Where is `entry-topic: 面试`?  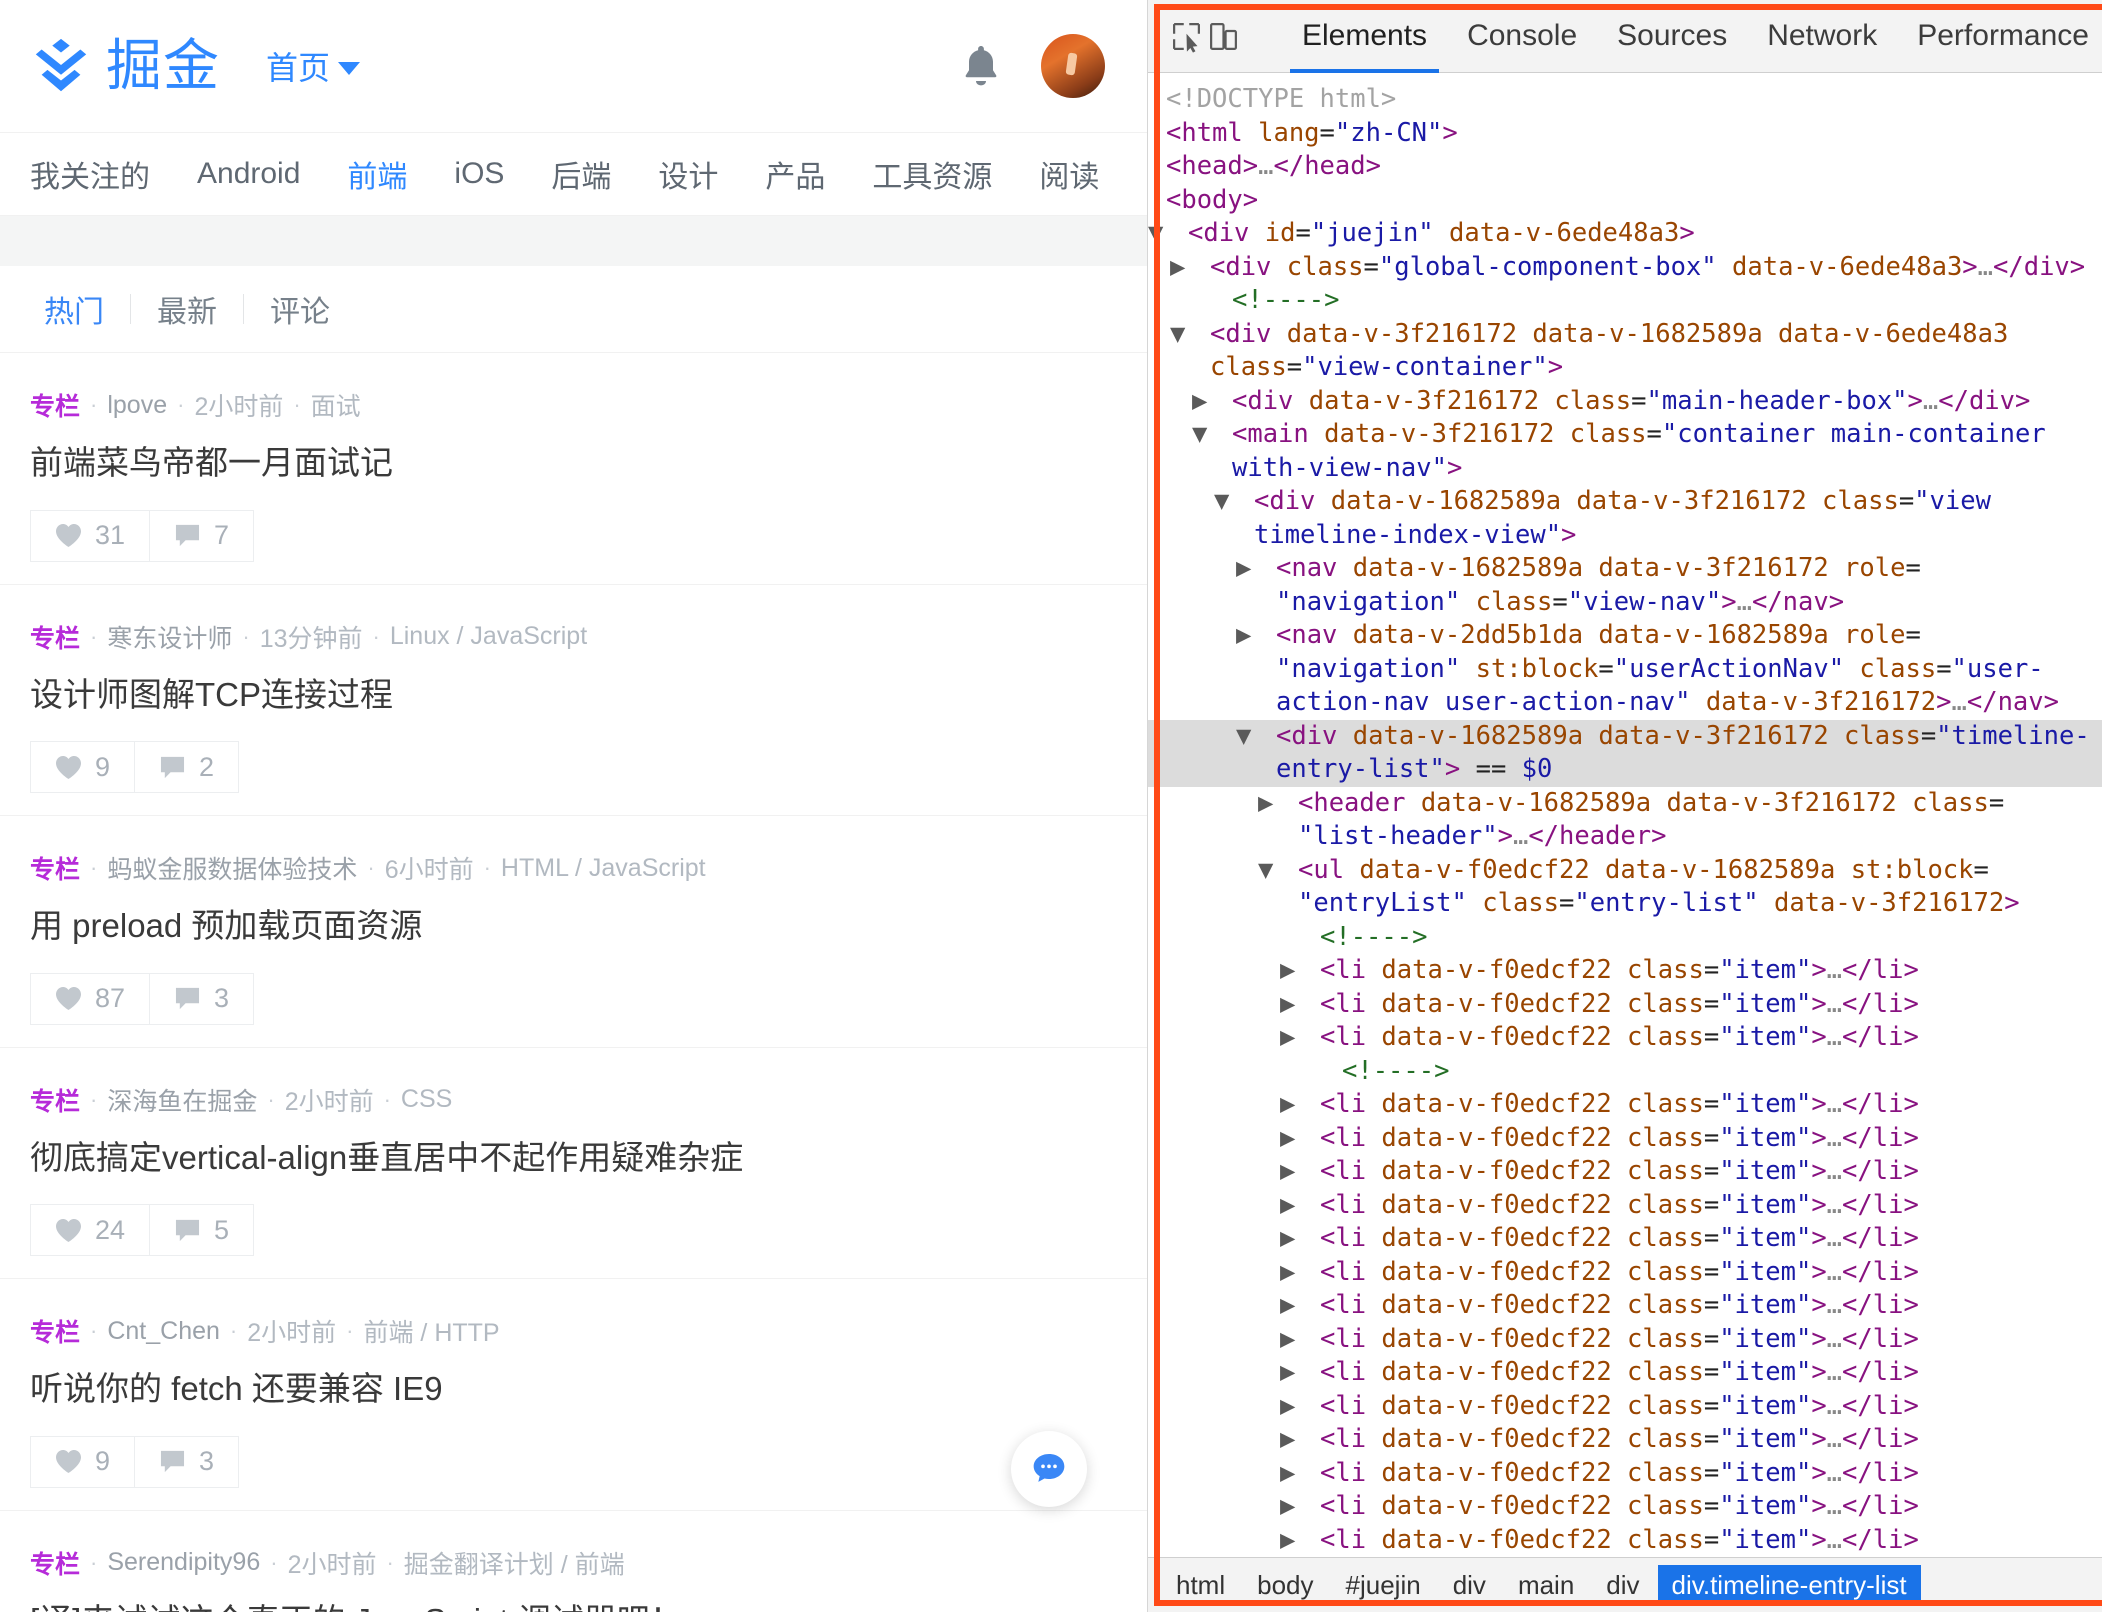 entry-topic: 面试 is located at coordinates (336, 405).